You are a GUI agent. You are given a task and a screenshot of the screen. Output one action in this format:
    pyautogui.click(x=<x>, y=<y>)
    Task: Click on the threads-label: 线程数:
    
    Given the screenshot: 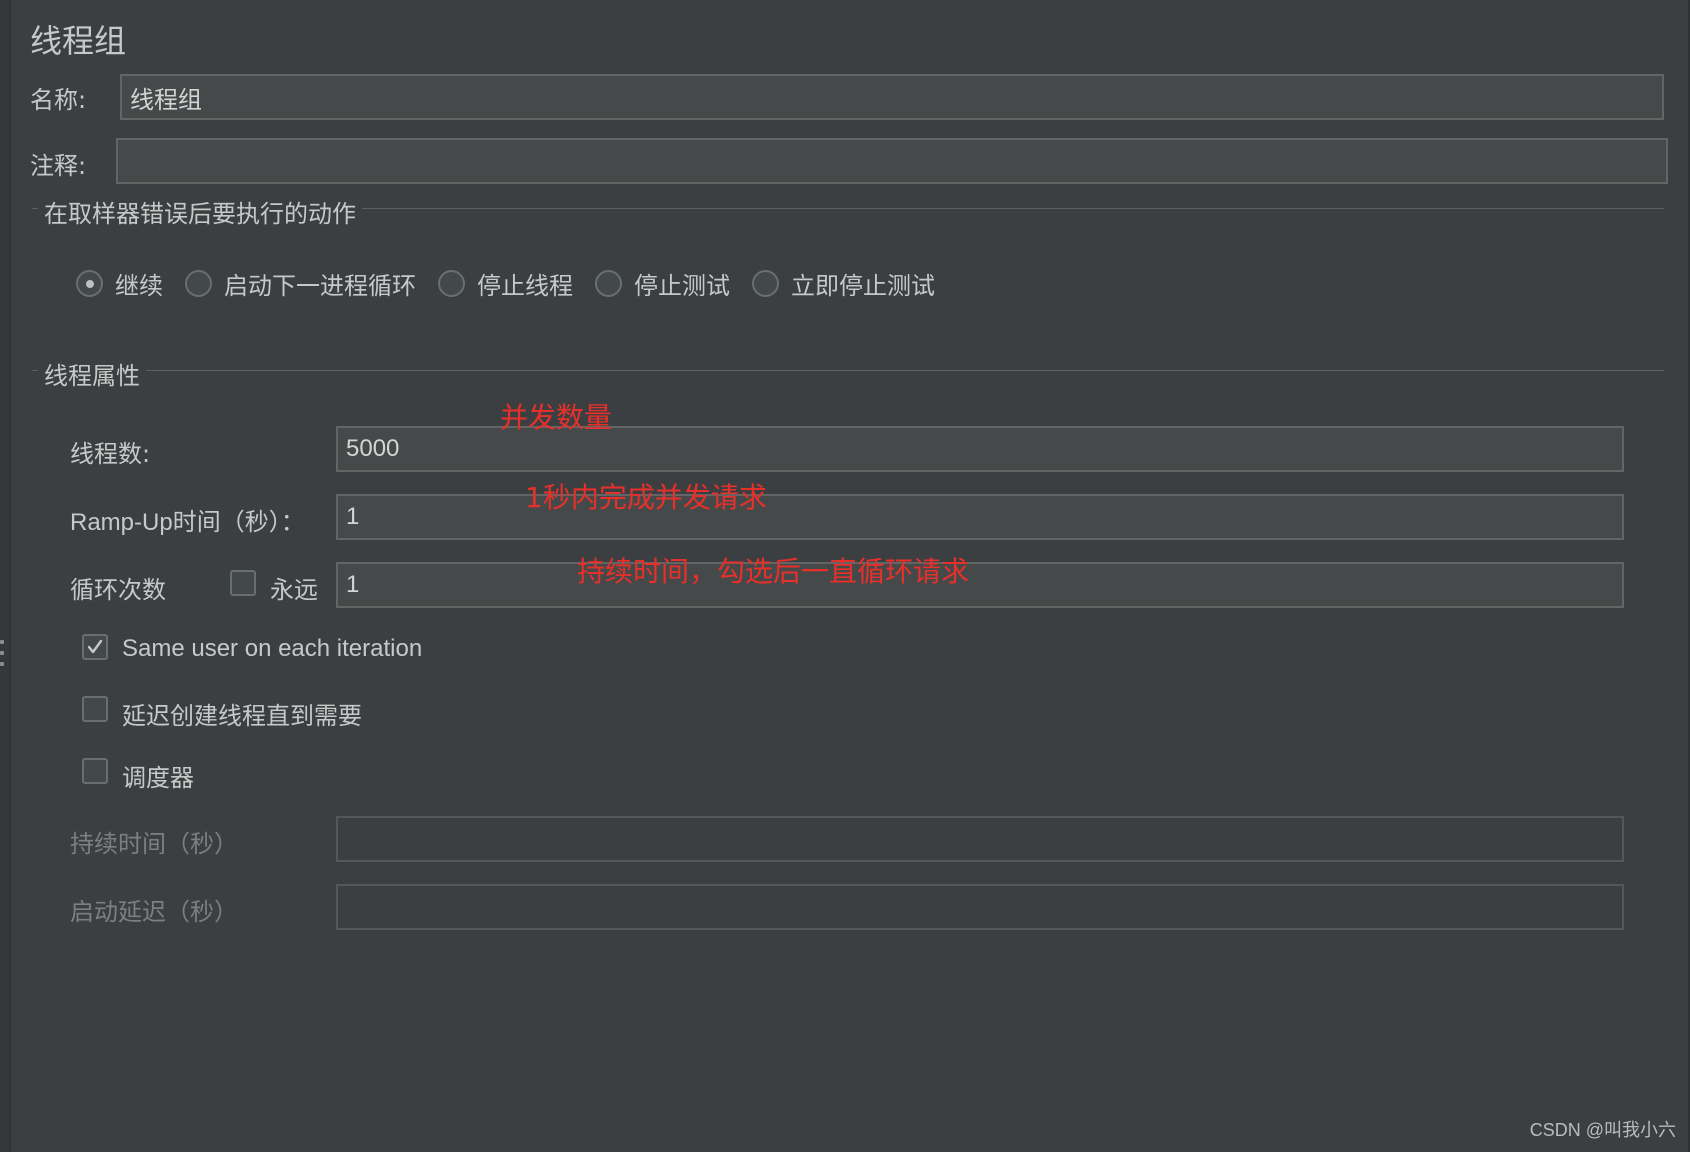 What is the action you would take?
    pyautogui.click(x=110, y=454)
    